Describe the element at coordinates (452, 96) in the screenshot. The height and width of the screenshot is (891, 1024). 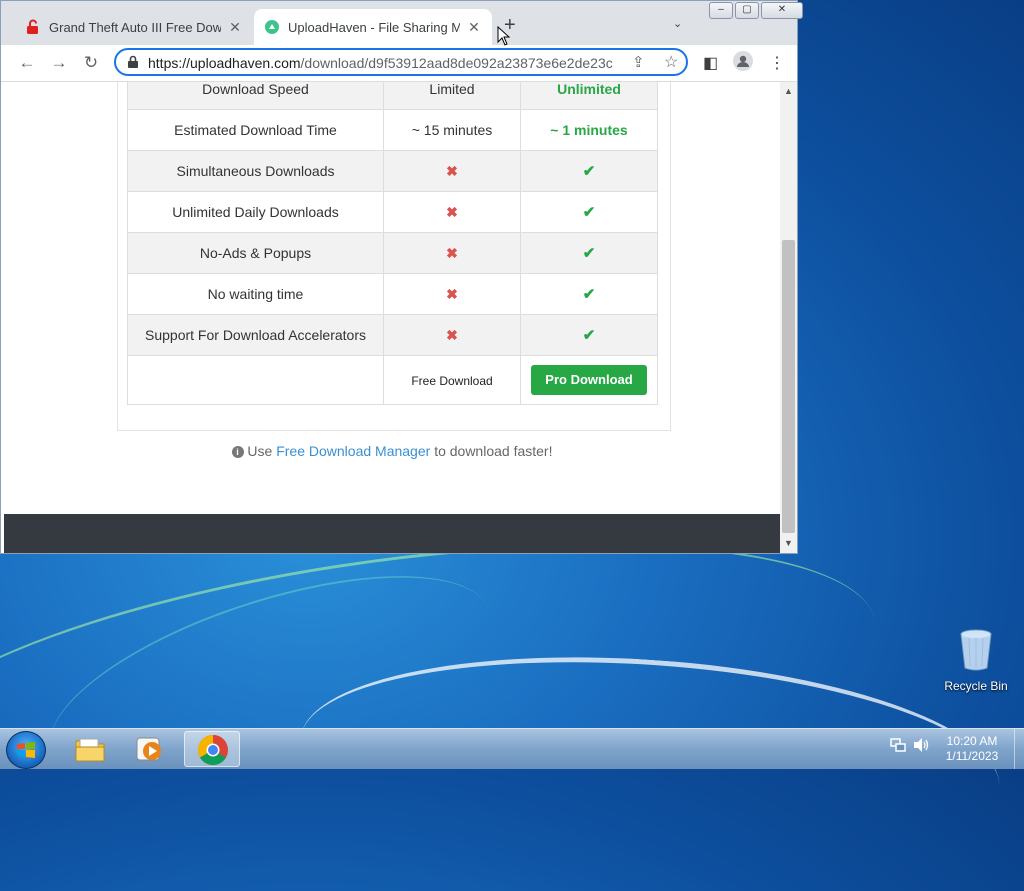
I see `free-value-cell: Limited` at that location.